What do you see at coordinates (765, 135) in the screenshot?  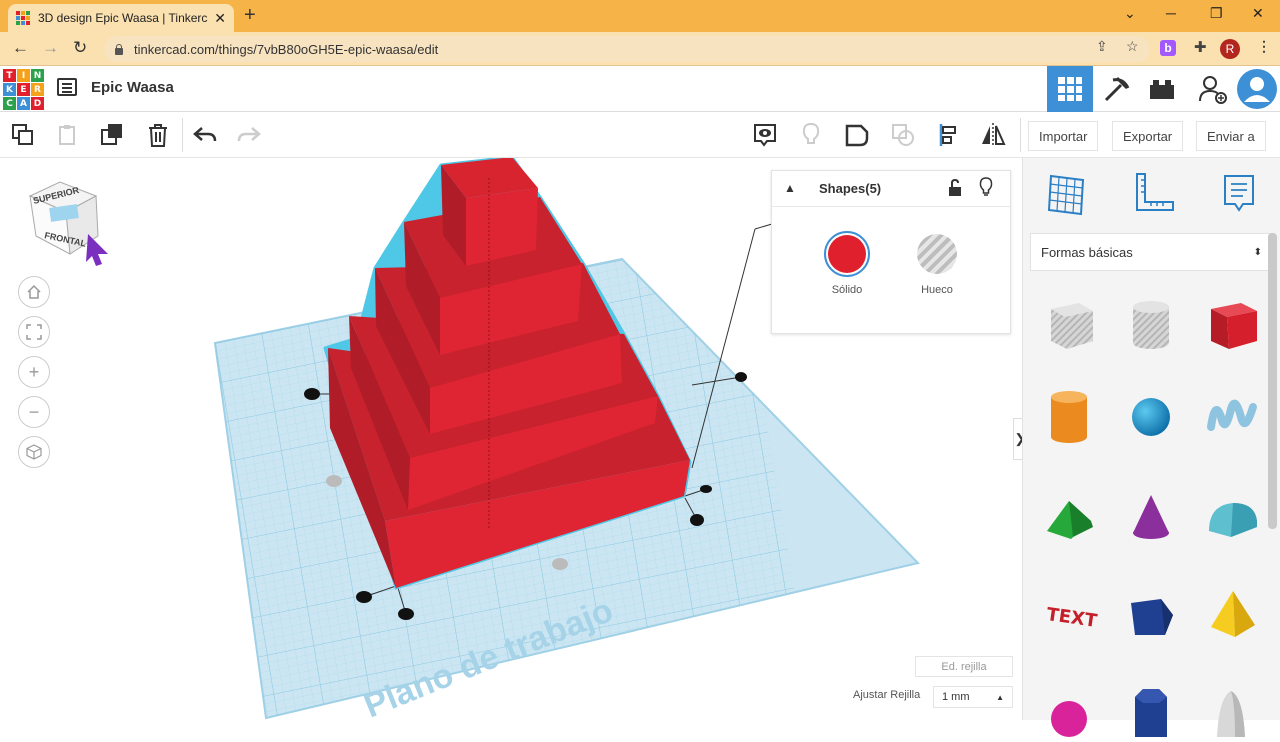 I see `notes-button` at bounding box center [765, 135].